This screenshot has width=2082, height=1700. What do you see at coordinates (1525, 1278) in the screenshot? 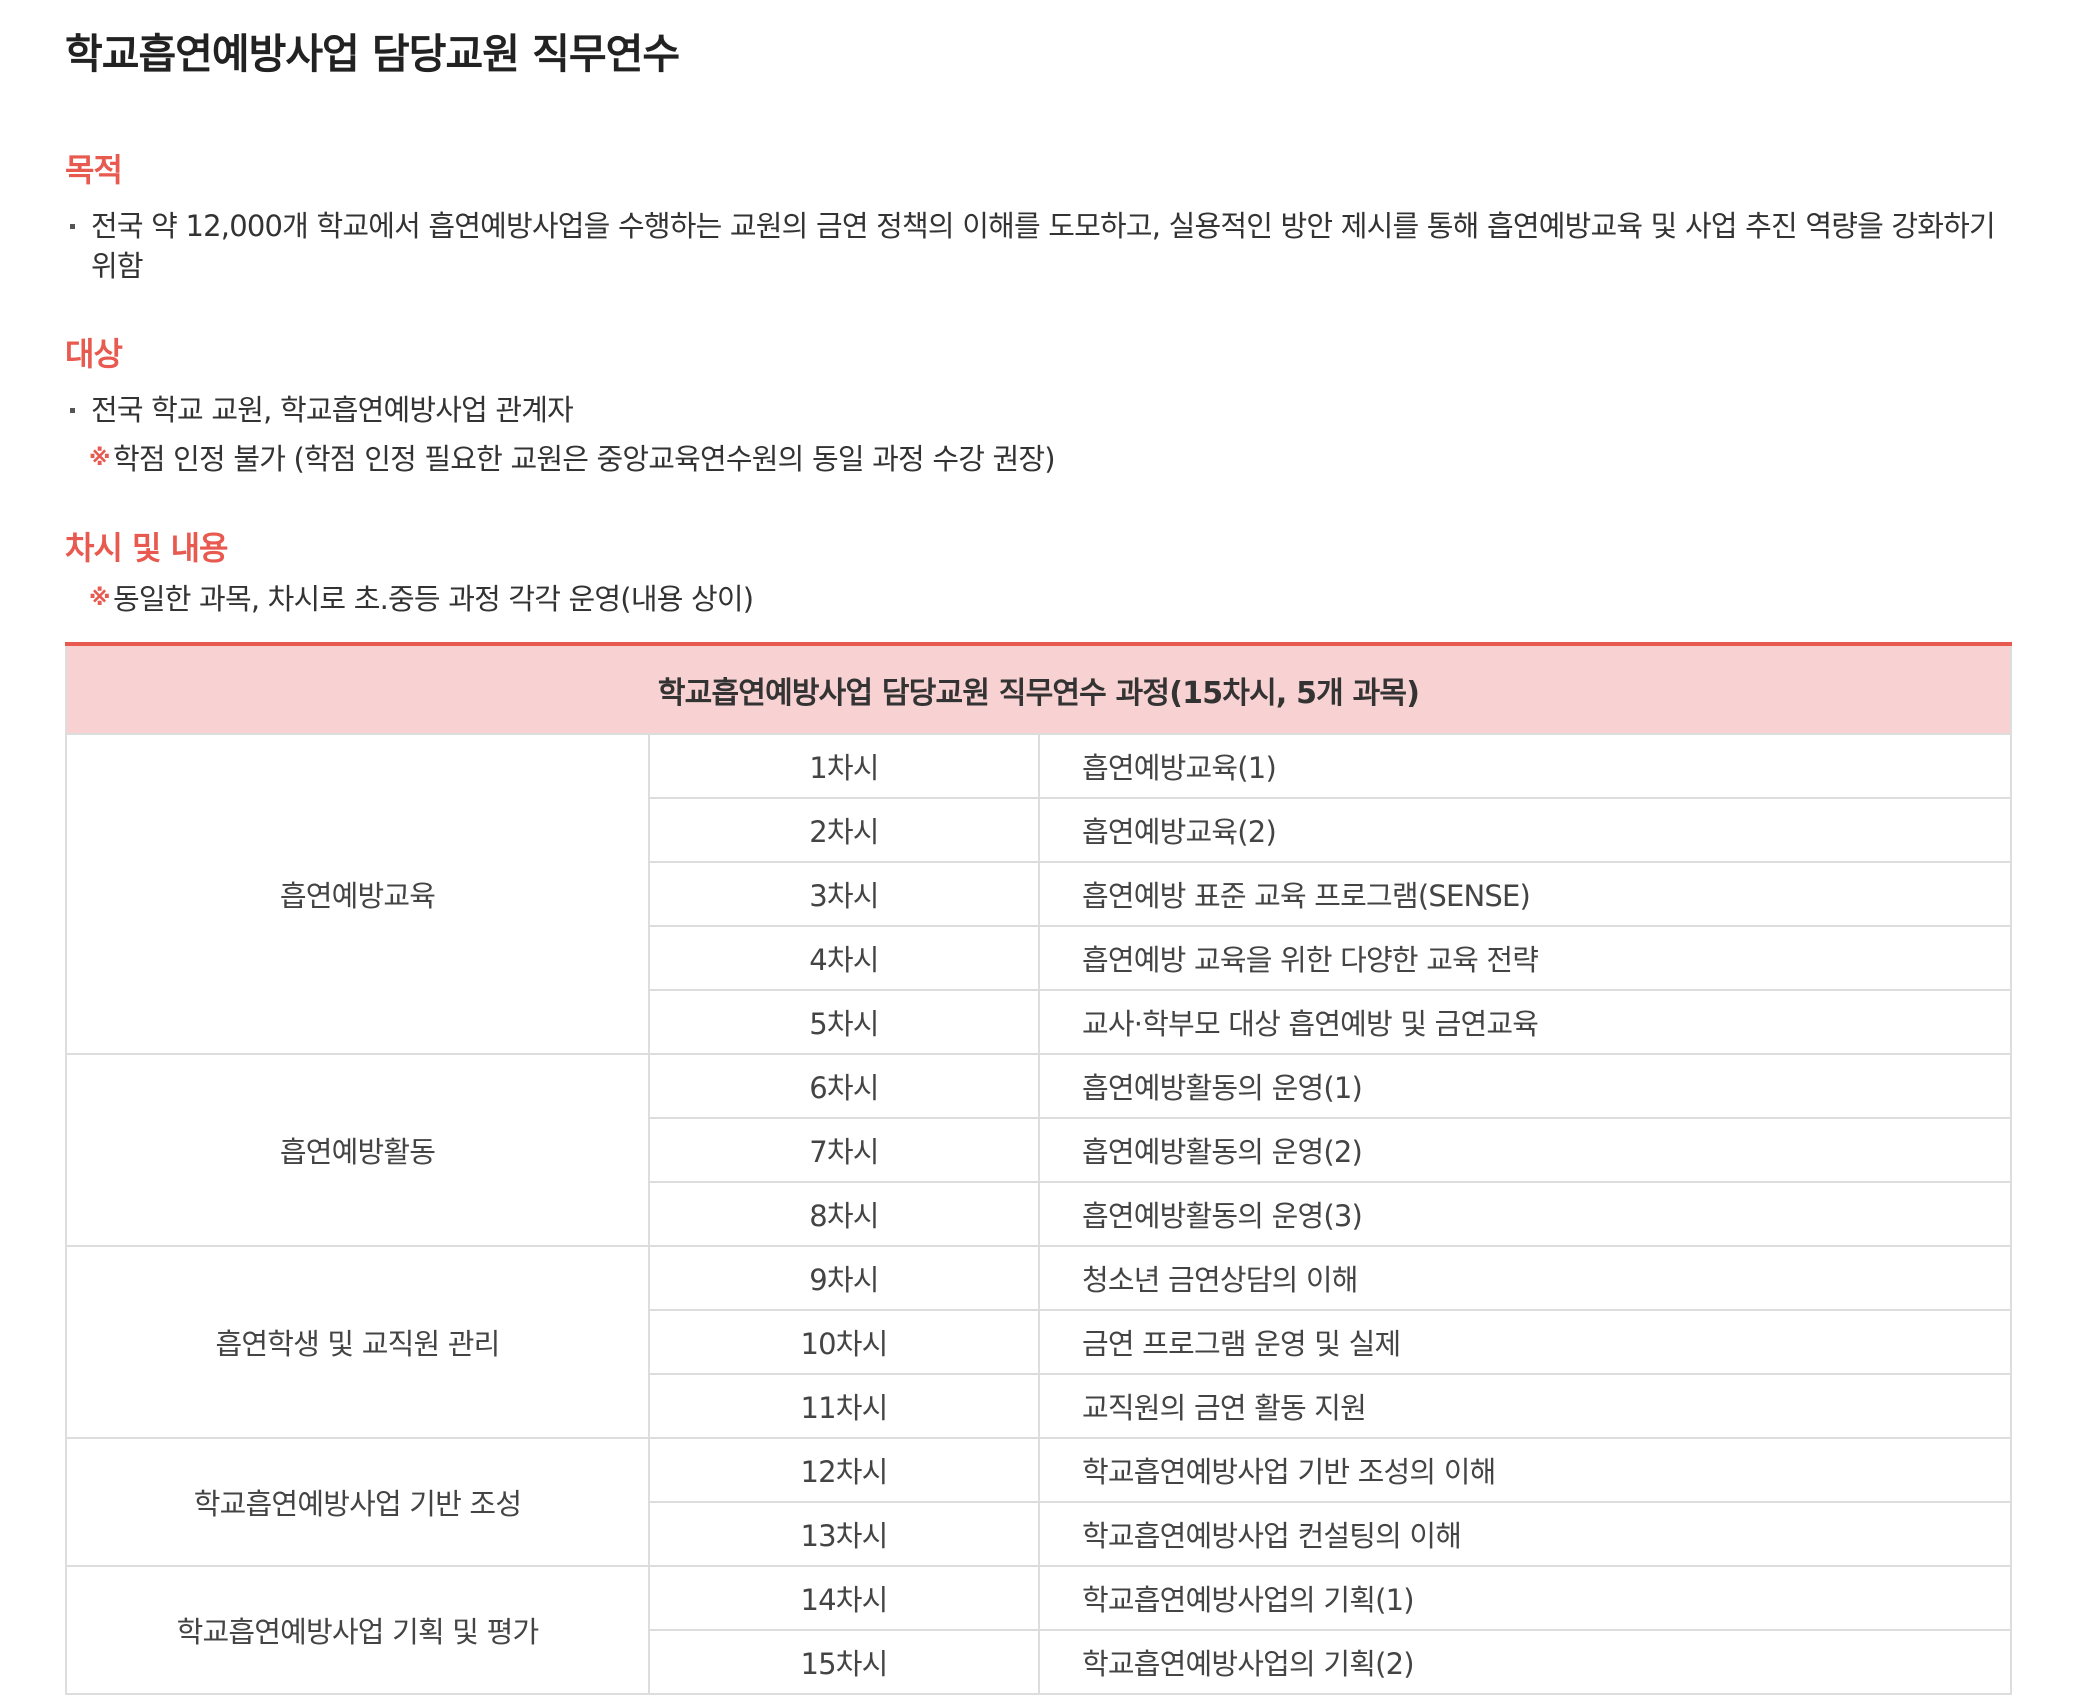
I see `content-cell: 청소년 금연상담의 이해` at bounding box center [1525, 1278].